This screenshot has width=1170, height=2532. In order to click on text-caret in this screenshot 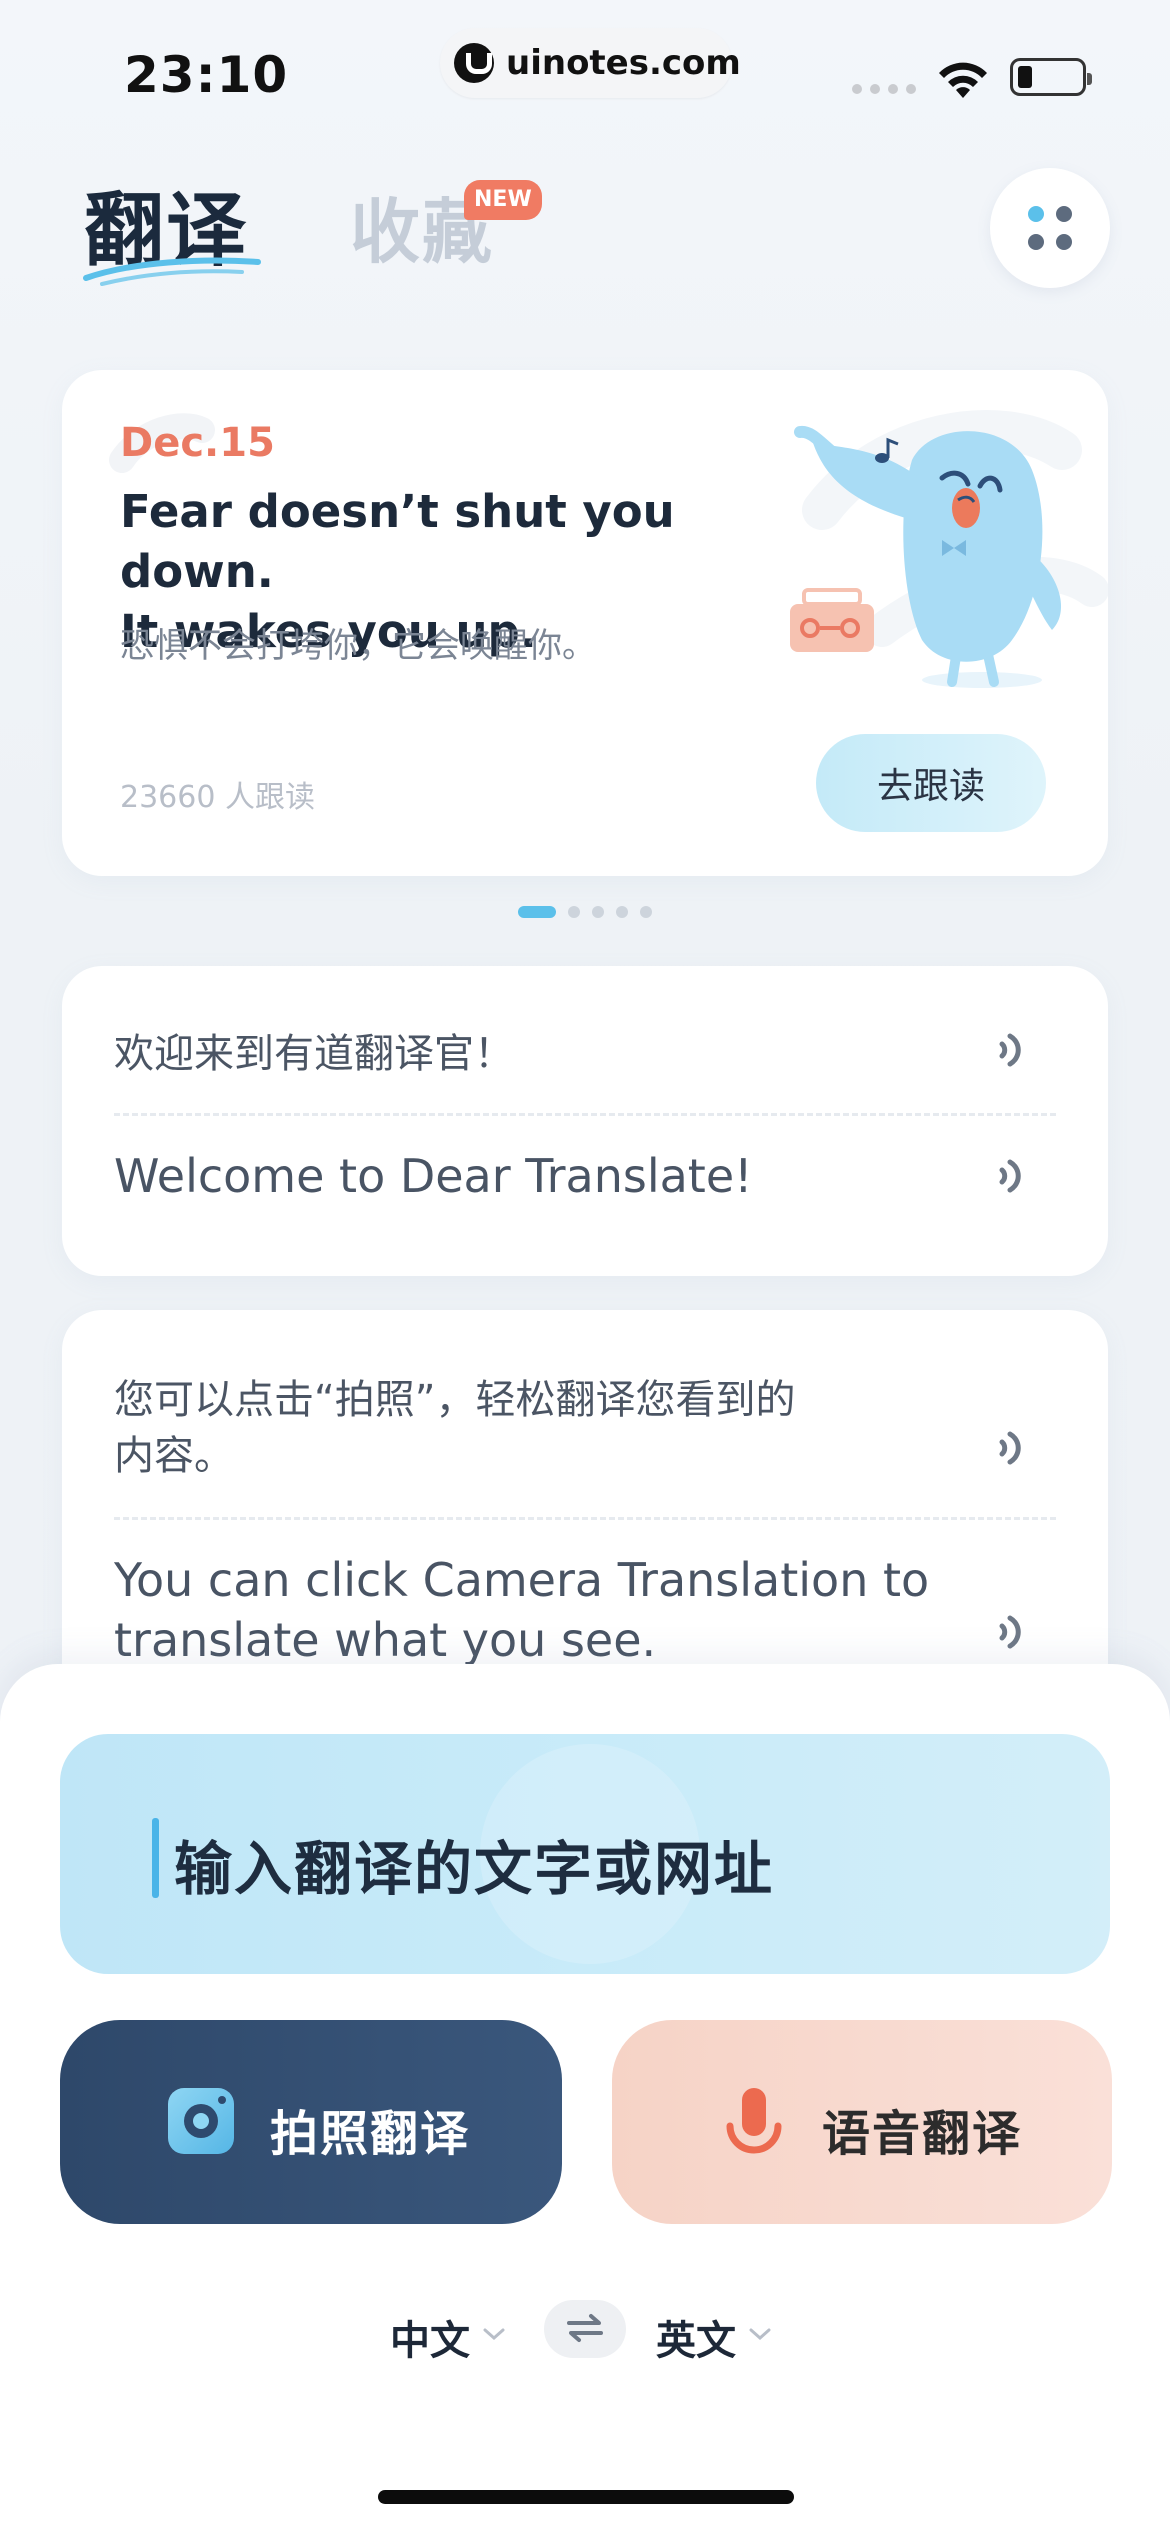, I will do `click(155, 1858)`.